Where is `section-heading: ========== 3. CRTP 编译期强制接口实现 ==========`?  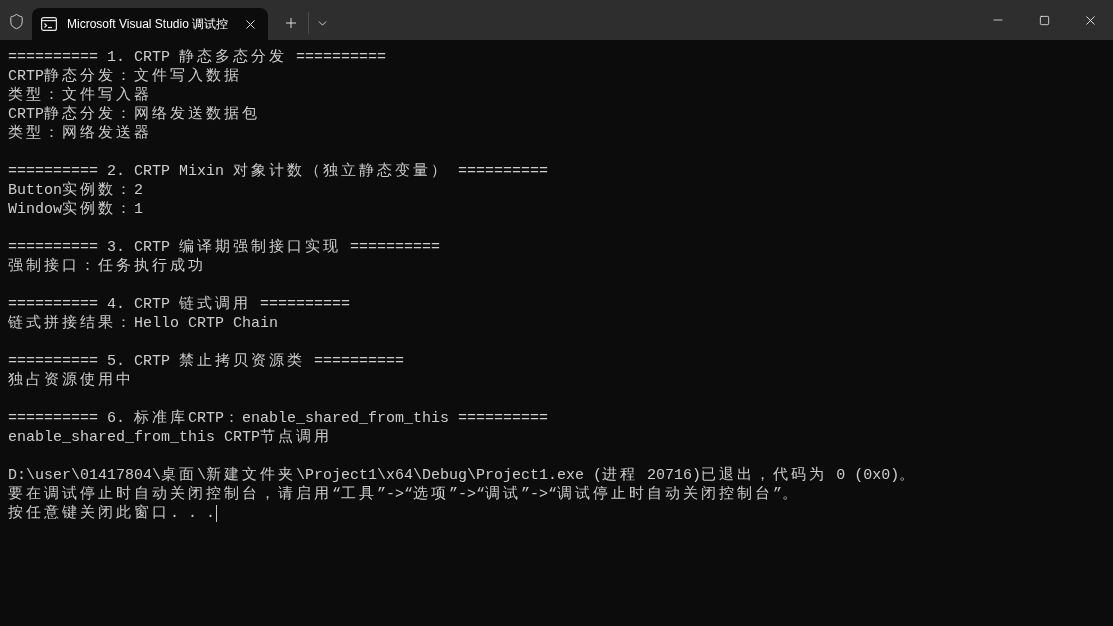
section-heading: ========== 3. CRTP 编译期强制接口实现 ========== is located at coordinates (224, 247).